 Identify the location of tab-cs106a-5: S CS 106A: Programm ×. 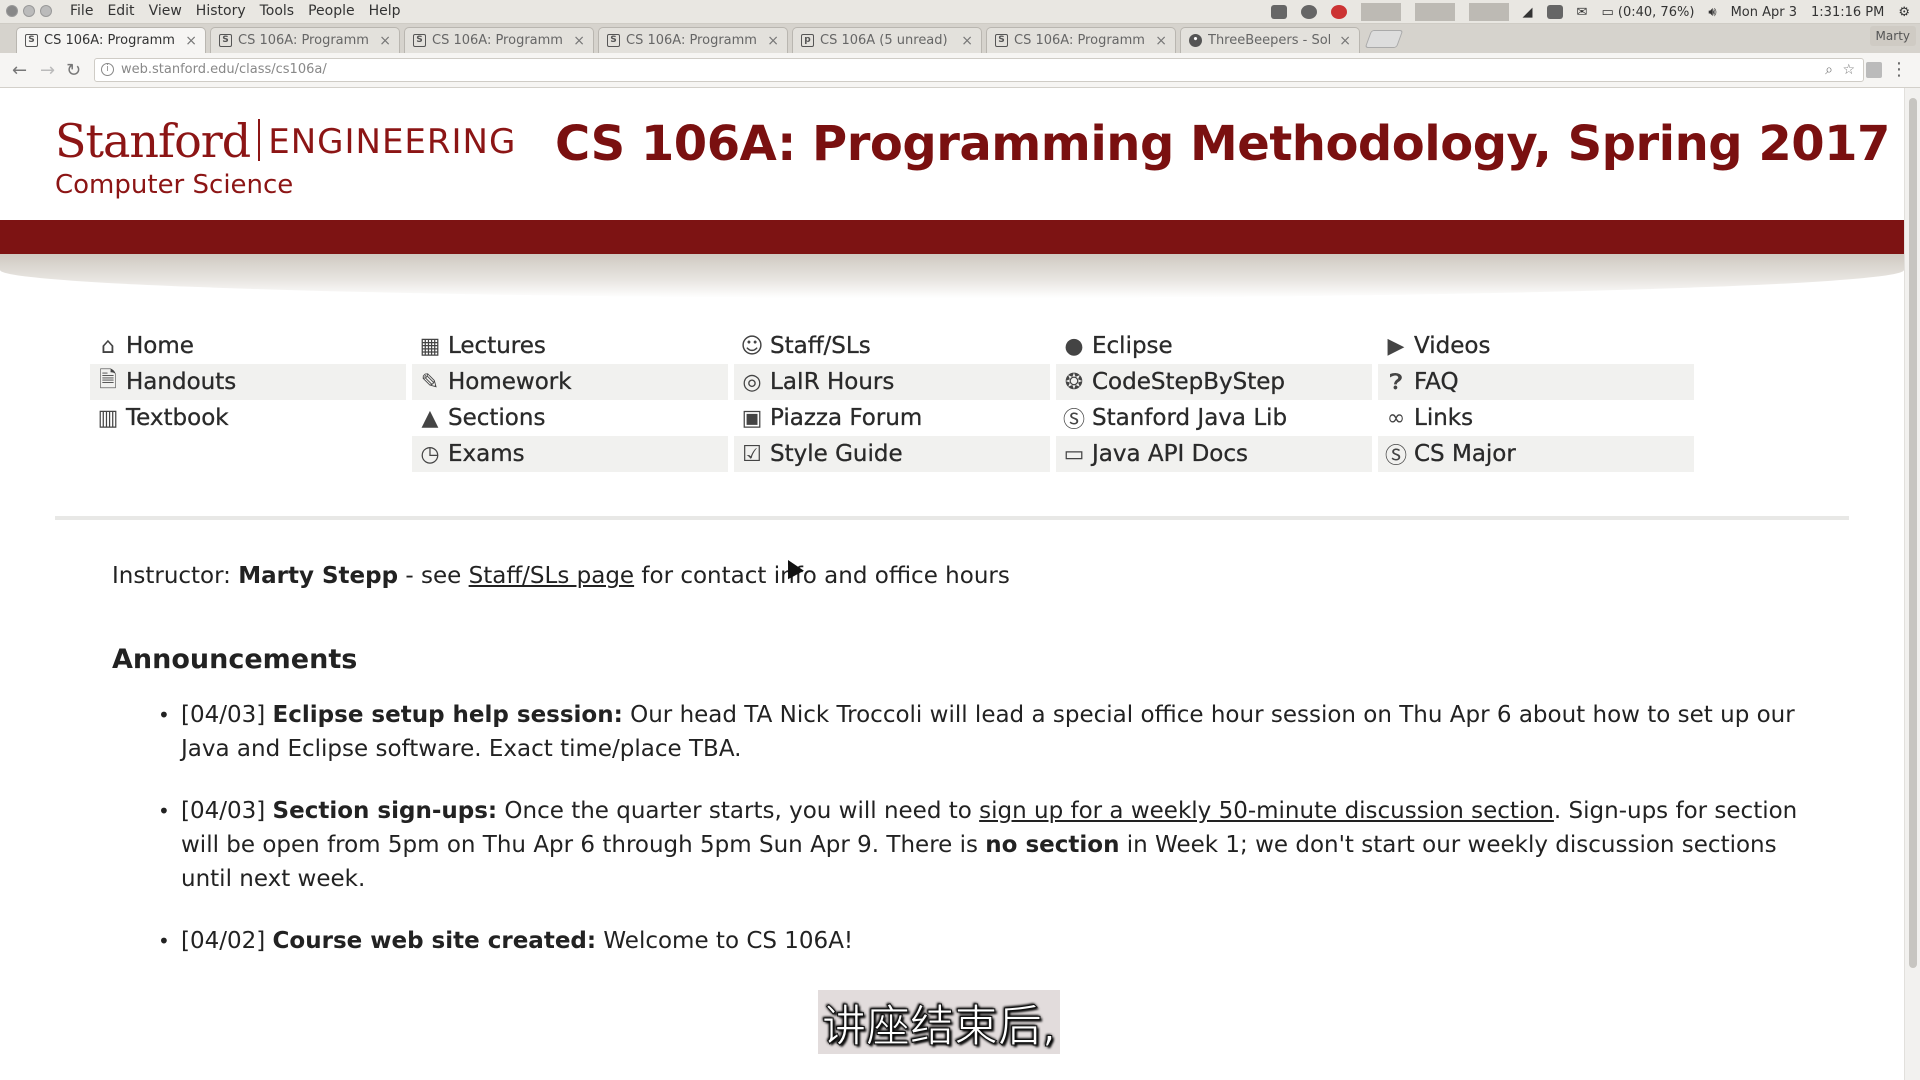
(1081, 40).